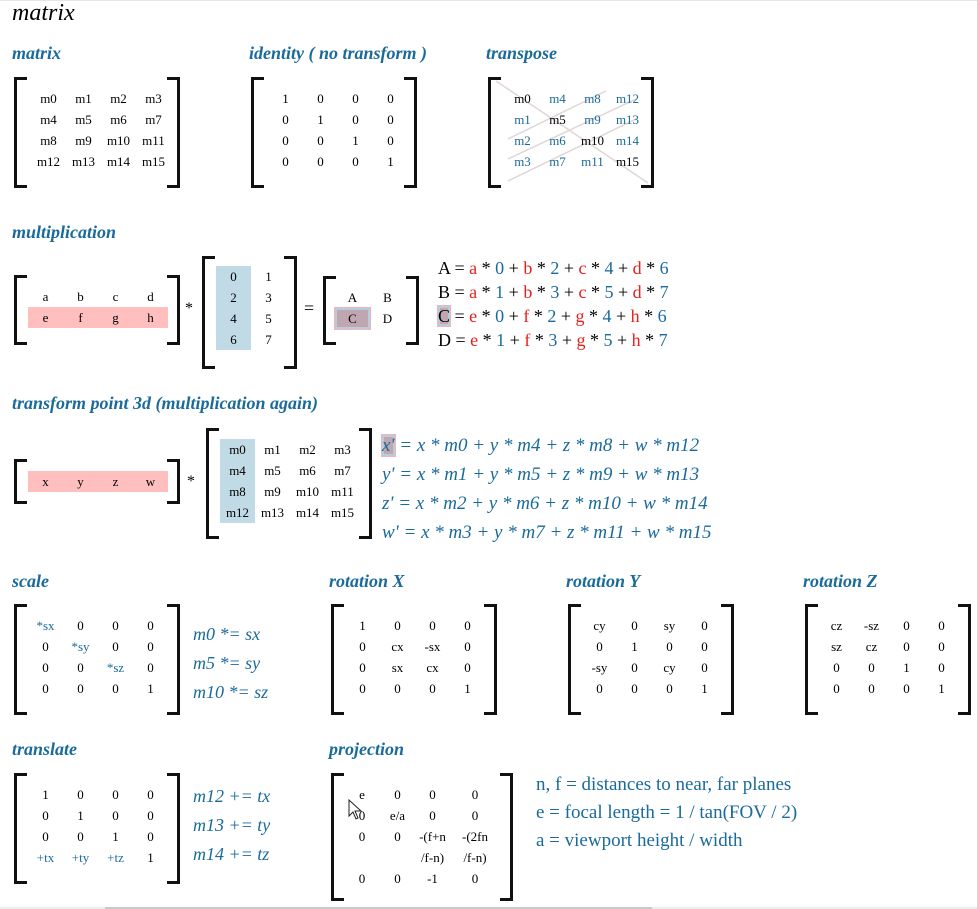 This screenshot has width=977, height=909. I want to click on matrix-cell: cz, so click(871, 646).